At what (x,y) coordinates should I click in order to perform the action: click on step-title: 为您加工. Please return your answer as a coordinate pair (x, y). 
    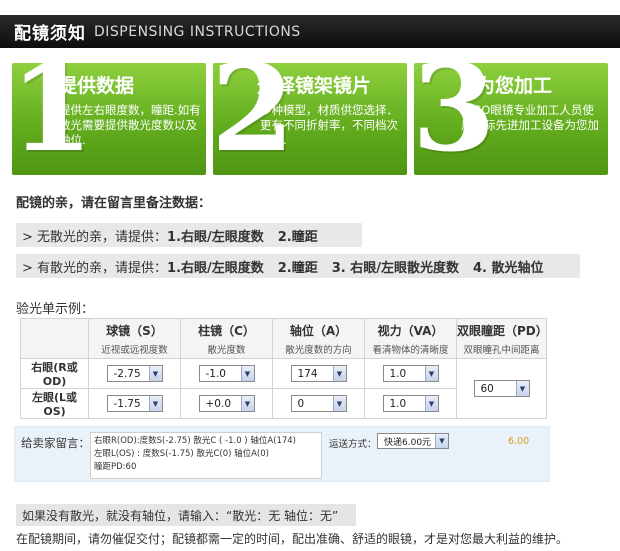
    Looking at the image, I should click on (514, 86).